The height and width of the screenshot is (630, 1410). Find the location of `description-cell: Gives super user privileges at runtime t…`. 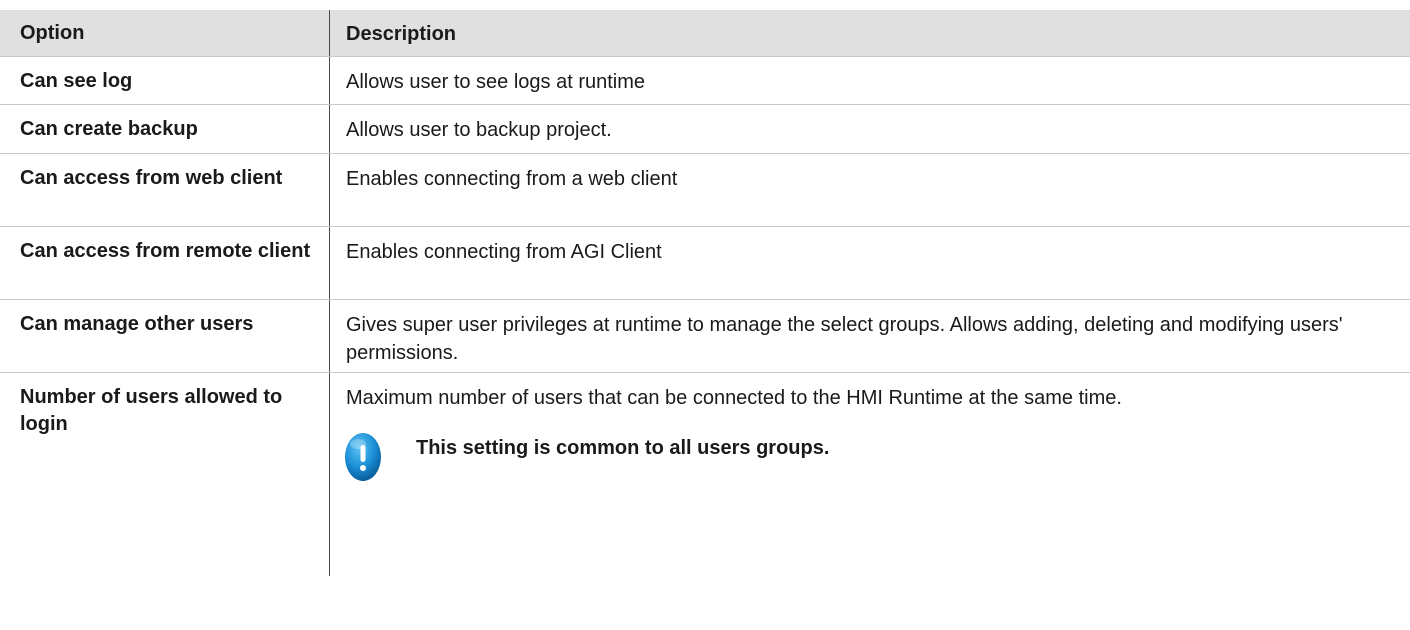

description-cell: Gives super user privileges at runtime t… is located at coordinates (844, 339).